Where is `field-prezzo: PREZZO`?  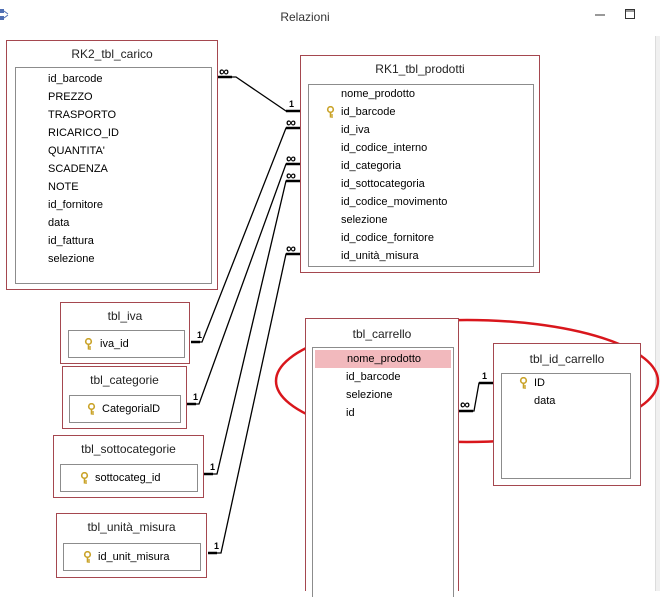 field-prezzo: PREZZO is located at coordinates (113, 97).